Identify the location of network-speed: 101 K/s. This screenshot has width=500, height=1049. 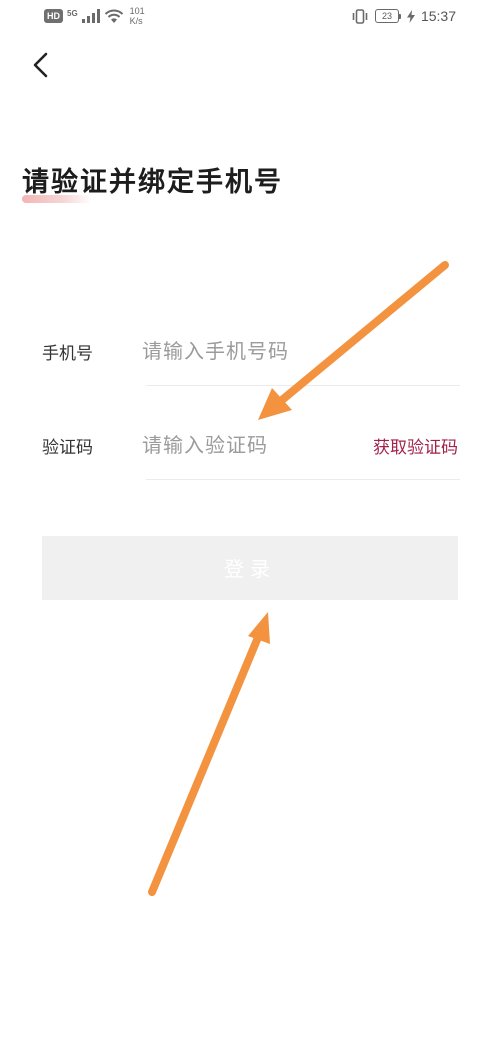
(137, 16).